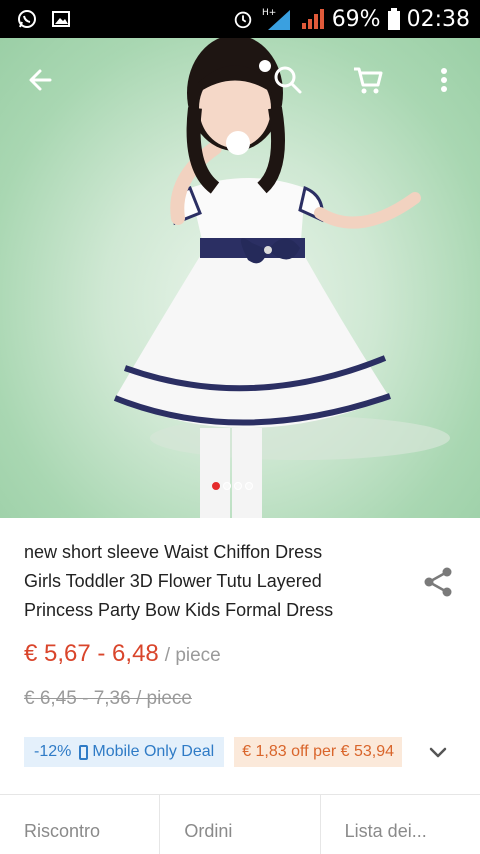 This screenshot has height=854, width=480. I want to click on back-arrow-icon, so click(40, 80).